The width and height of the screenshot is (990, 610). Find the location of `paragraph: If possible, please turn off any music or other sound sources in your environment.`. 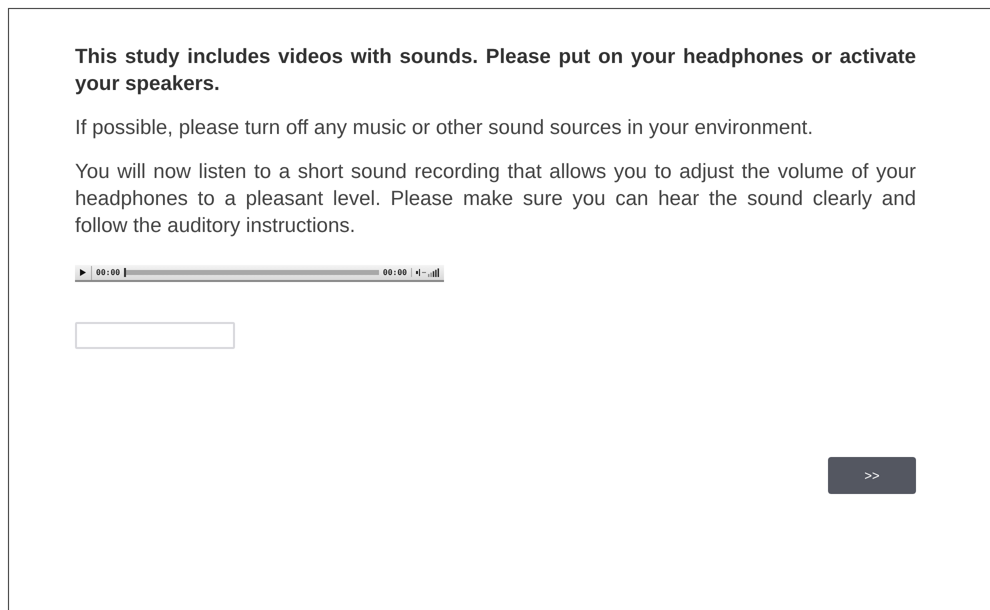

paragraph: If possible, please turn off any music or other sound sources in your environment. is located at coordinates (444, 128).